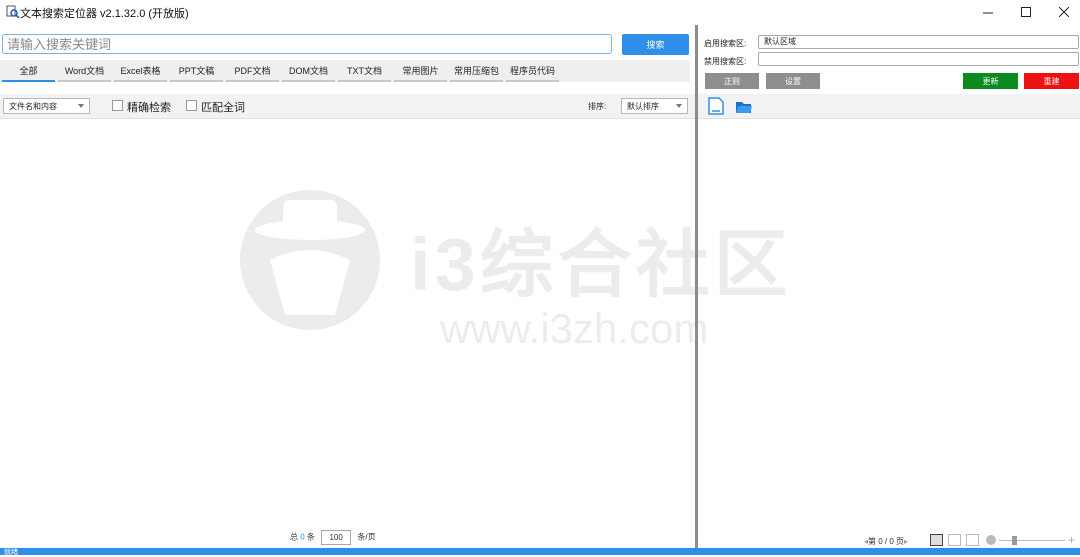 The height and width of the screenshot is (557, 1080). I want to click on tab-archives: 常用压缩包, so click(476, 71).